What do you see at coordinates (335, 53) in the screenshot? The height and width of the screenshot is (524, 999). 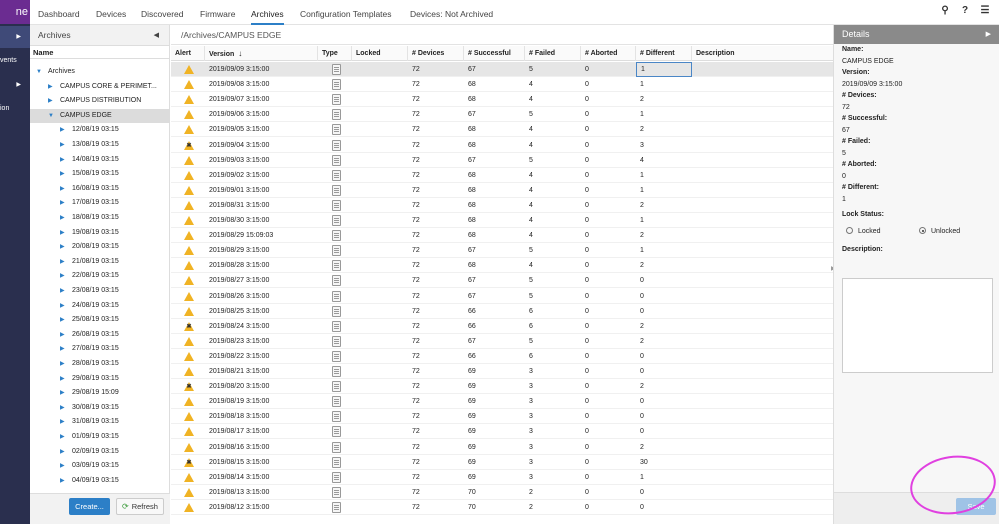 I see `col-type: Type` at bounding box center [335, 53].